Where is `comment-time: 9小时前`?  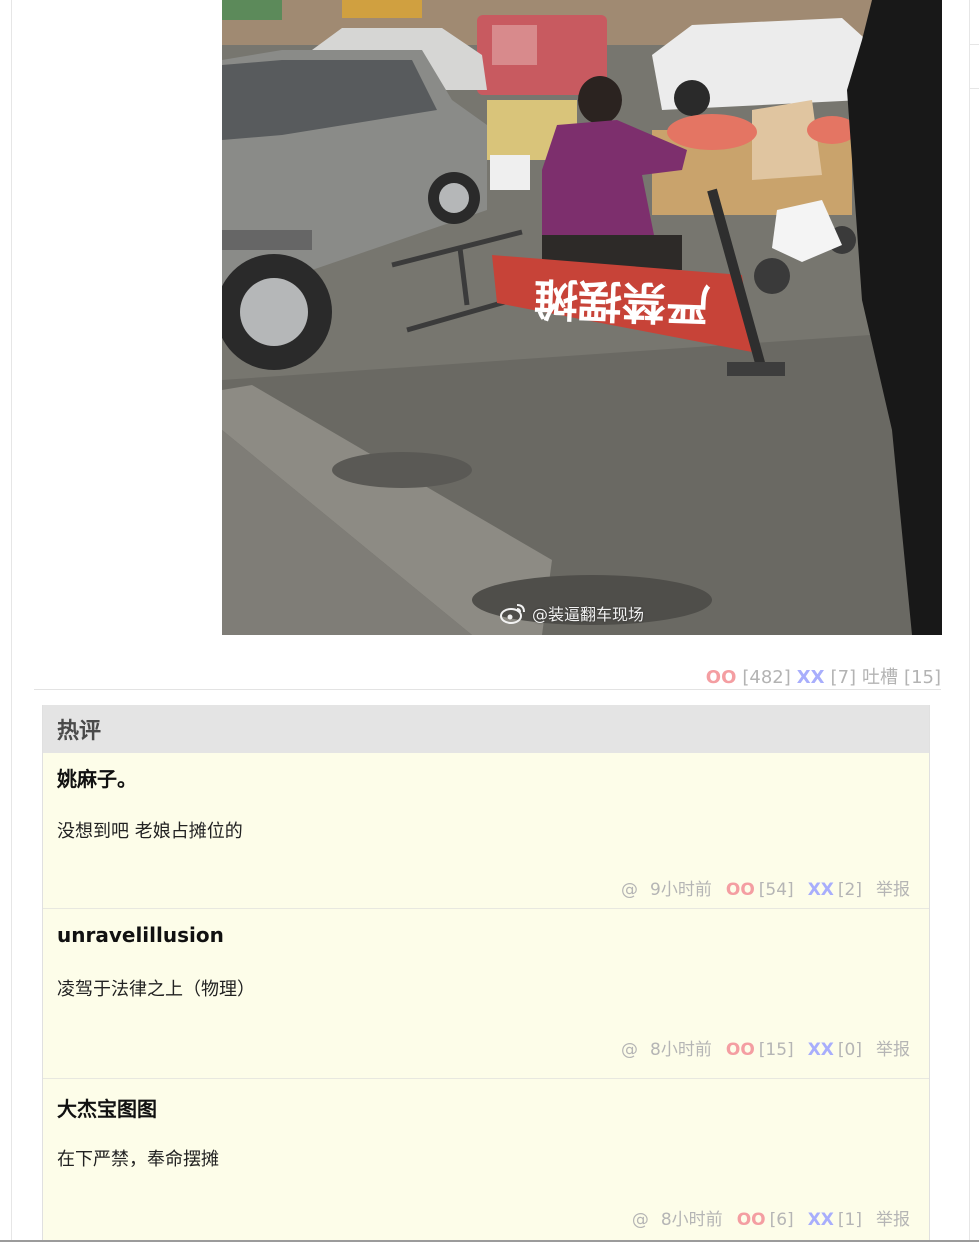 comment-time: 9小时前 is located at coordinates (681, 890).